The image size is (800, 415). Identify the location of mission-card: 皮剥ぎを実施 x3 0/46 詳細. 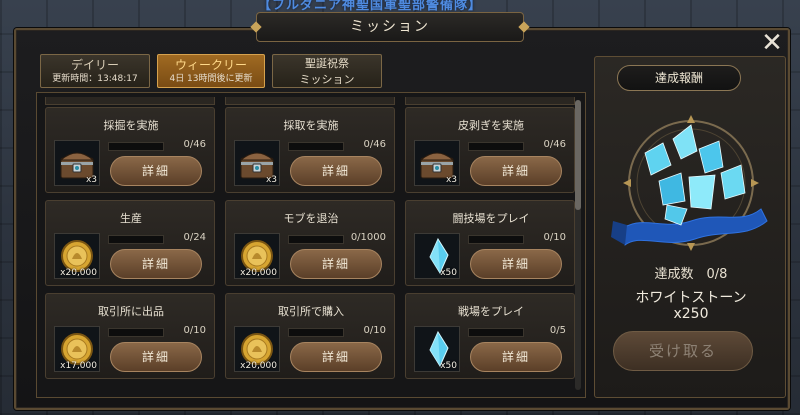
(490, 150).